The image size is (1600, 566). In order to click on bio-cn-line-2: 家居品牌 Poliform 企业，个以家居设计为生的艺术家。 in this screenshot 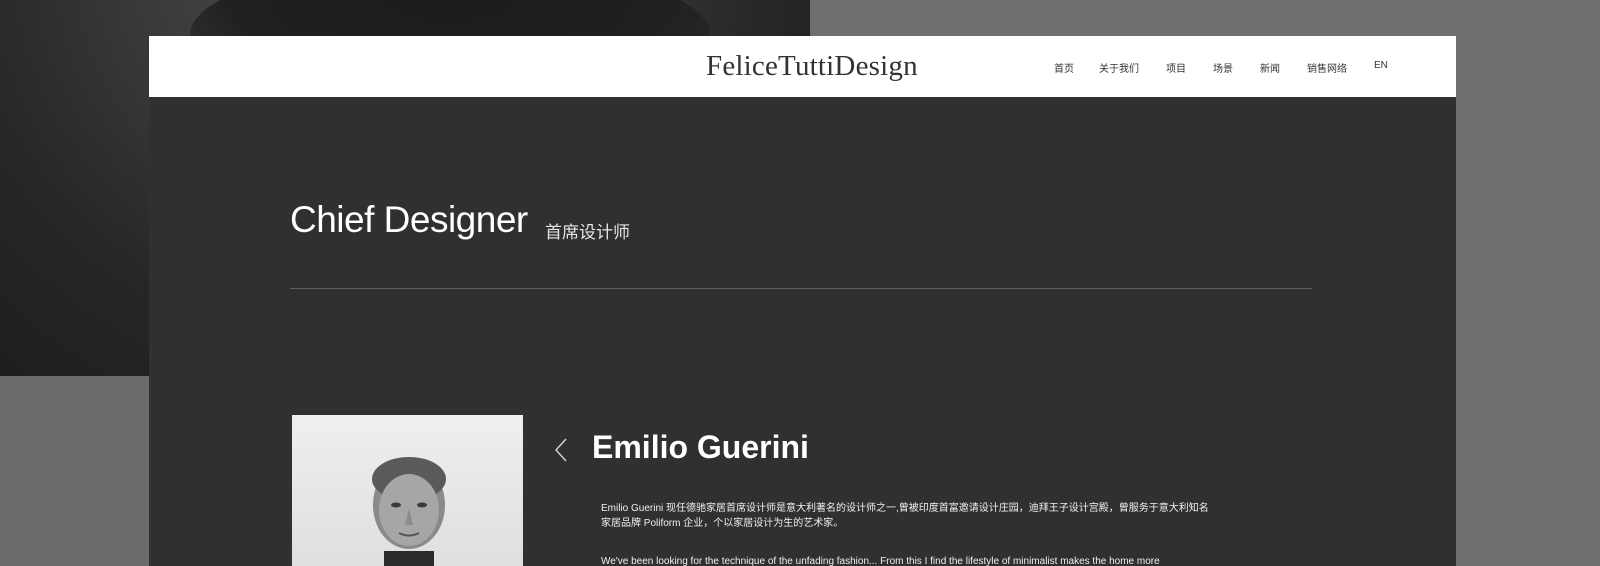, I will do `click(722, 523)`.